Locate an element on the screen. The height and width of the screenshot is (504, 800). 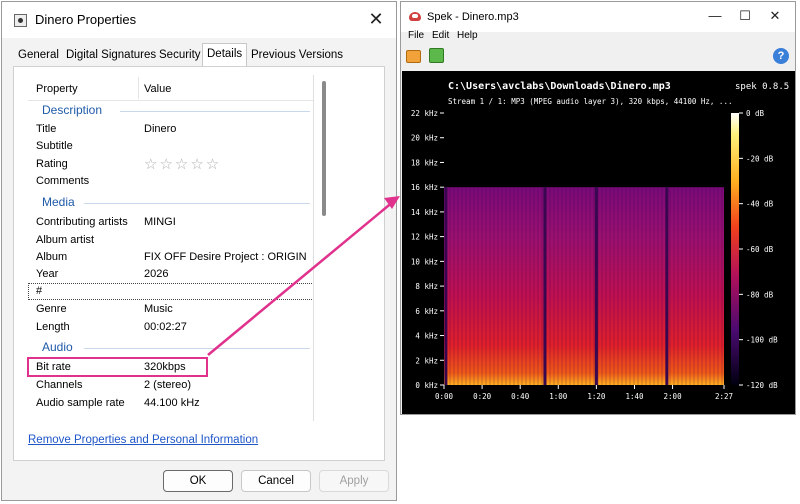
frequency-tick-label: 0 kHz is located at coordinates (426, 385).